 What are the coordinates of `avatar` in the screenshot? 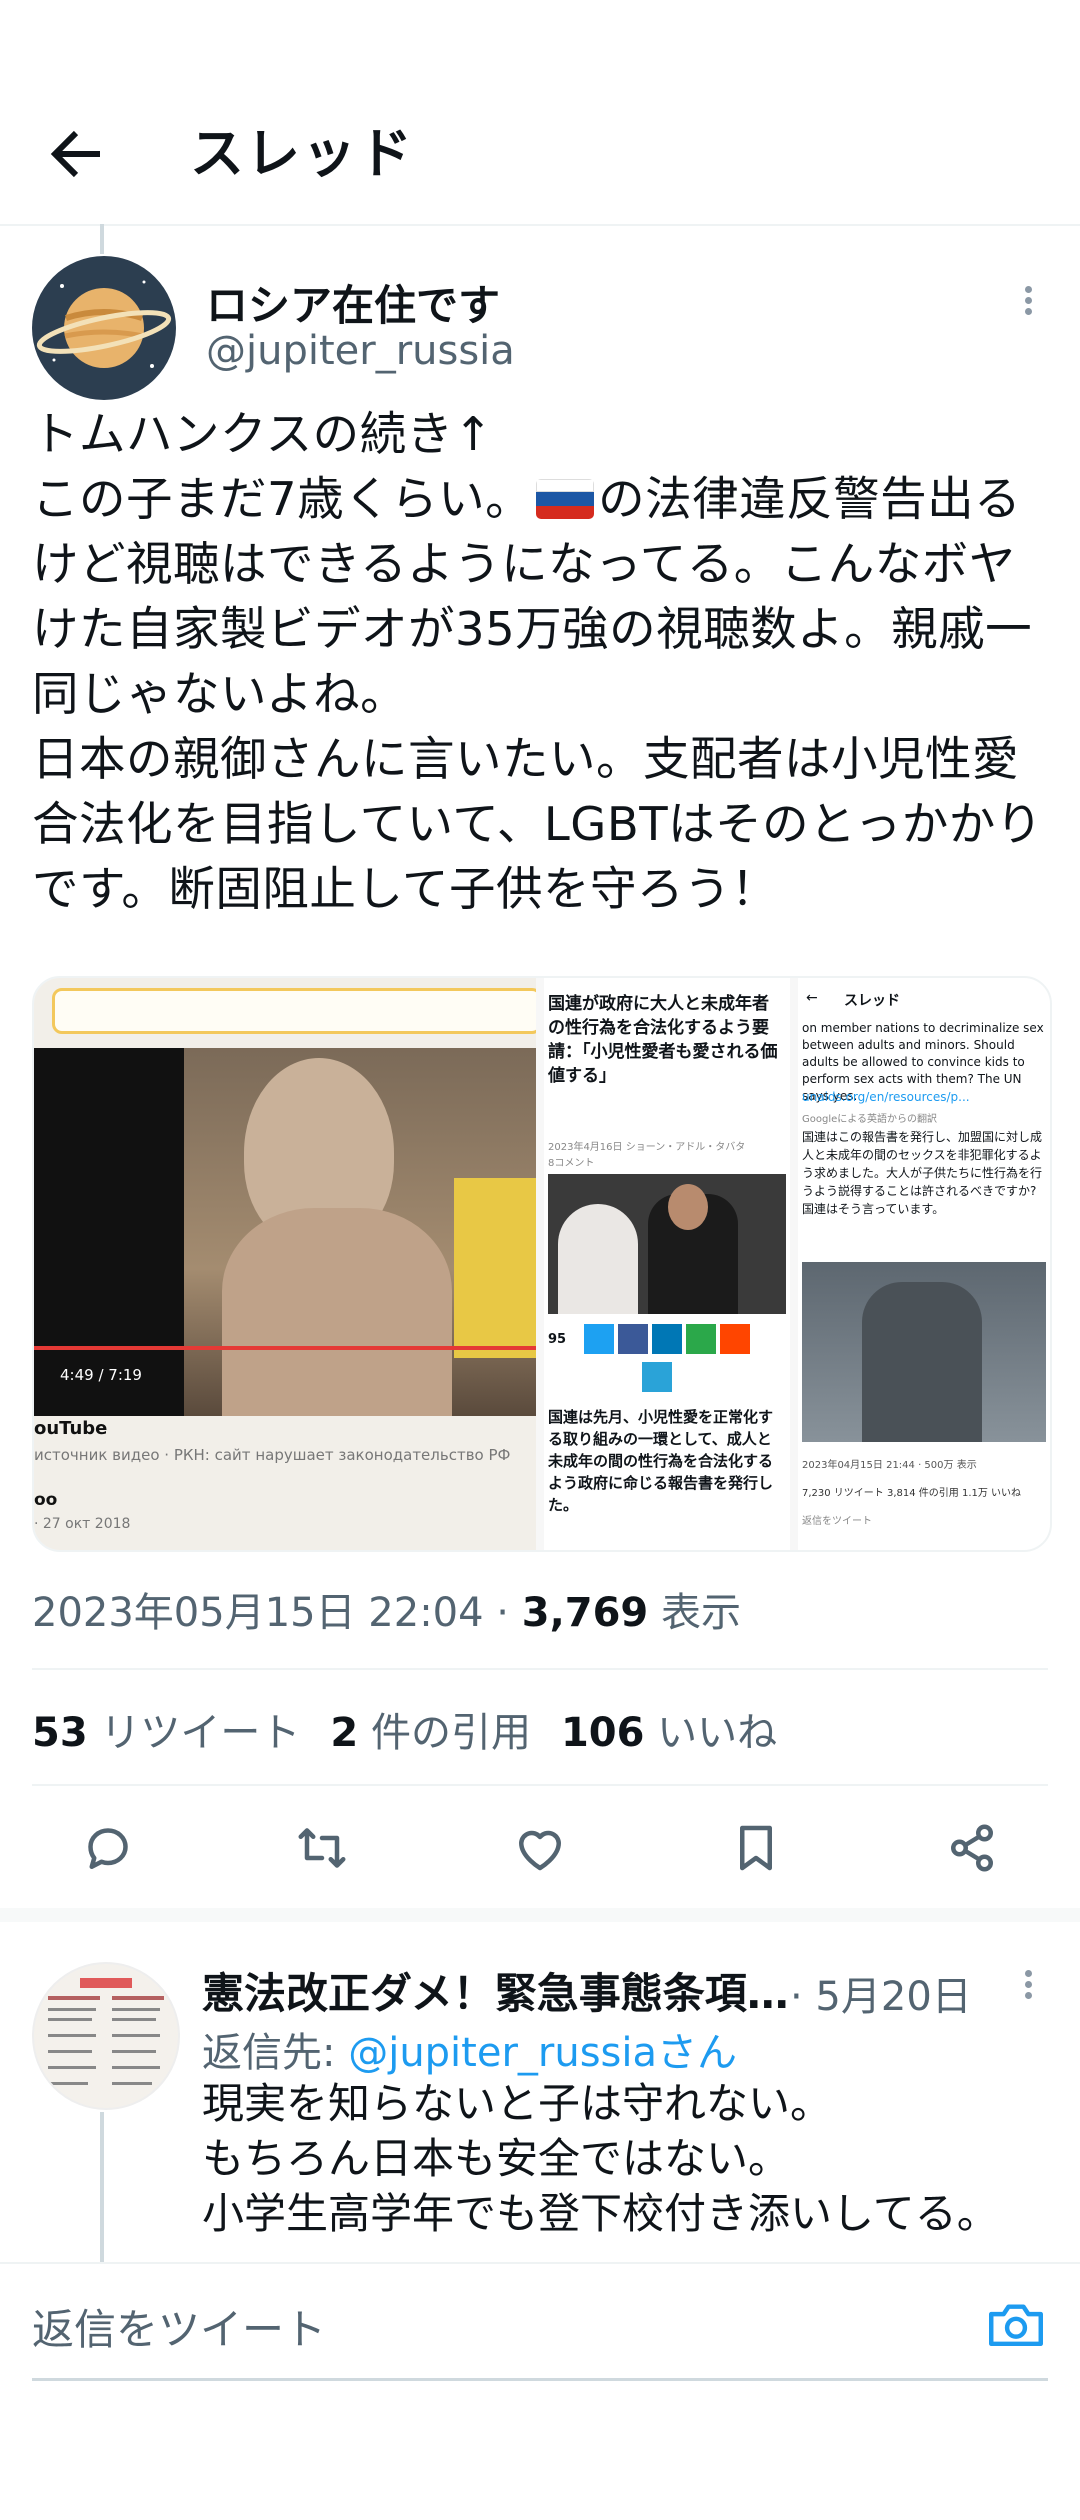 It's located at (104, 328).